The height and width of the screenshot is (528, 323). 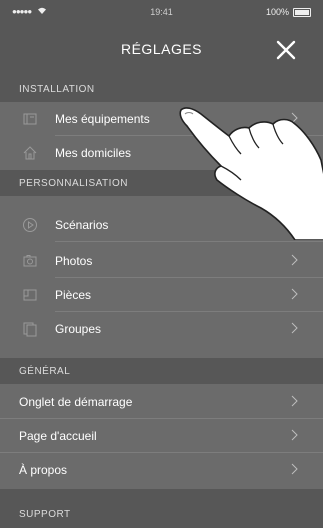 What do you see at coordinates (161, 470) in the screenshot?
I see `row-a-propos: À propos` at bounding box center [161, 470].